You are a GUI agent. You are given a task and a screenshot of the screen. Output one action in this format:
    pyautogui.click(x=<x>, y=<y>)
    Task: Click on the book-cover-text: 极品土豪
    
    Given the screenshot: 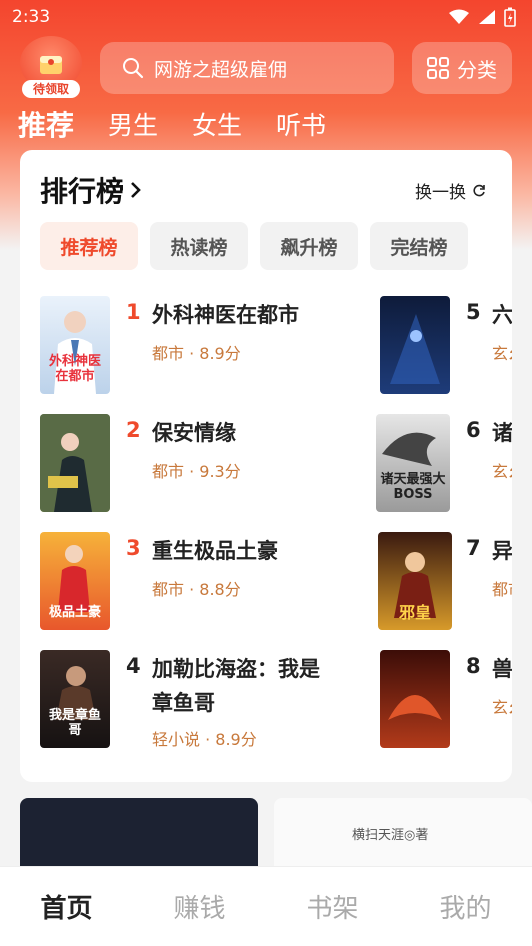 What is the action you would take?
    pyautogui.click(x=74, y=612)
    